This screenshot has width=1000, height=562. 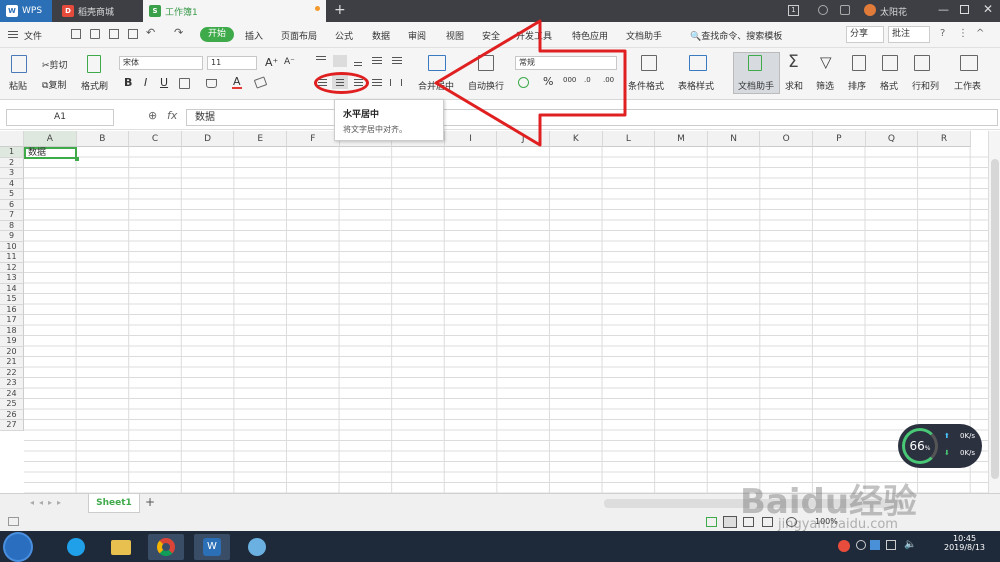 What do you see at coordinates (794, 85) in the screenshot?
I see `sum-button: 求和` at bounding box center [794, 85].